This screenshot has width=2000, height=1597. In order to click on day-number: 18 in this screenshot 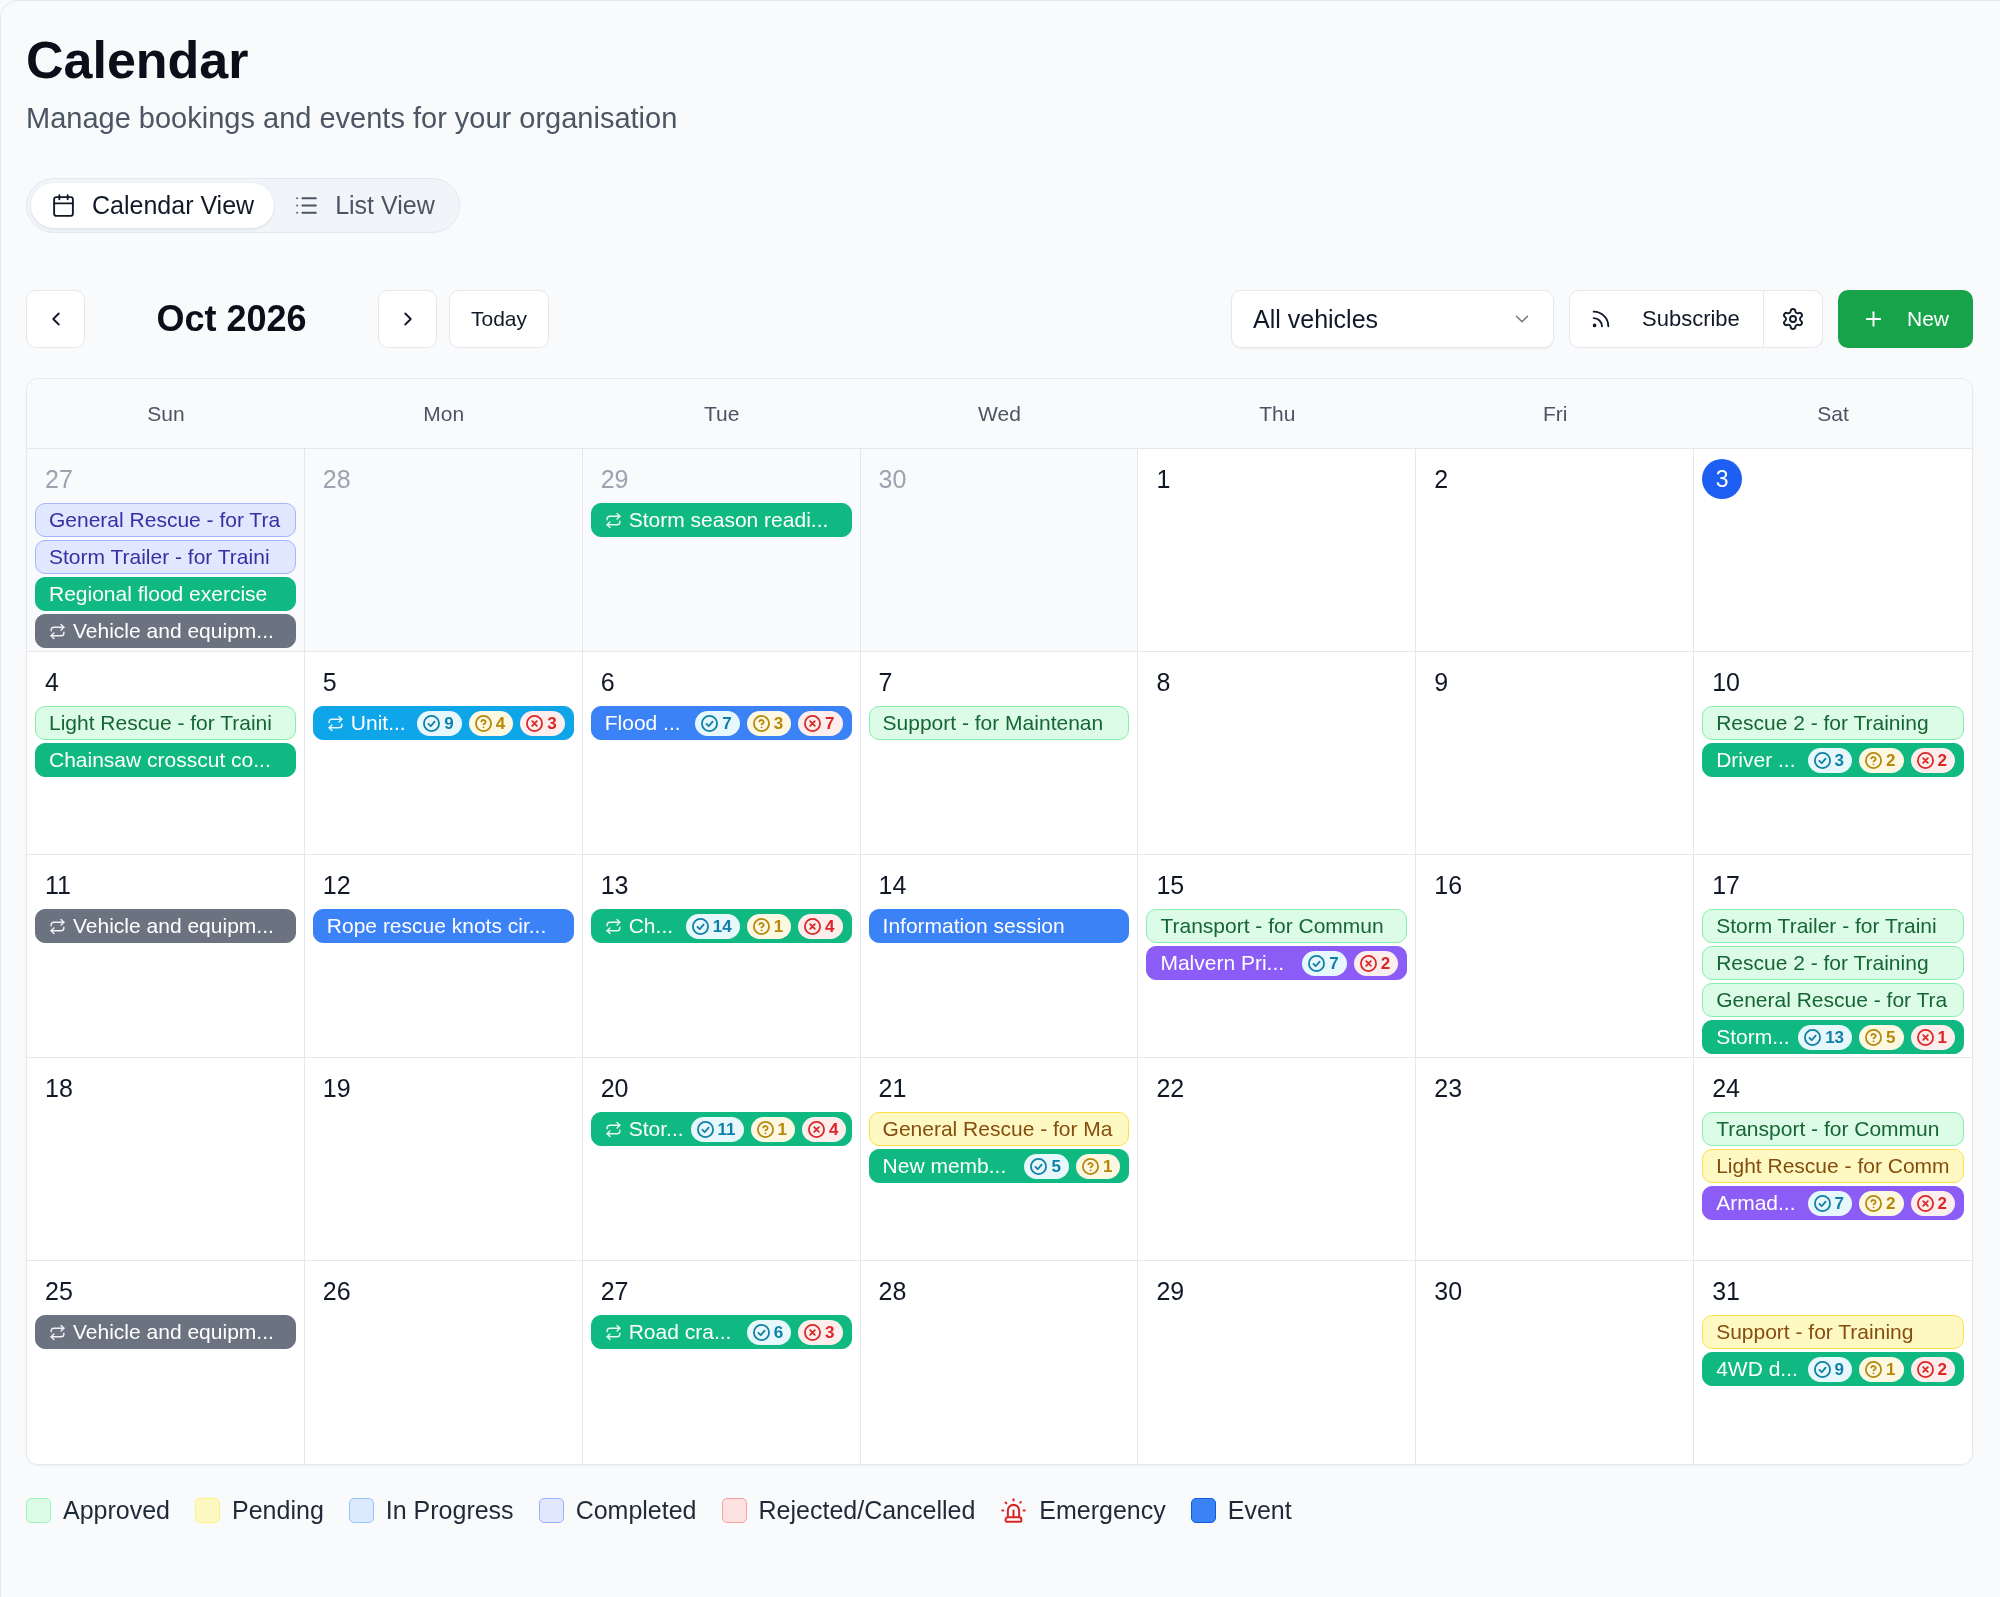, I will do `click(59, 1088)`.